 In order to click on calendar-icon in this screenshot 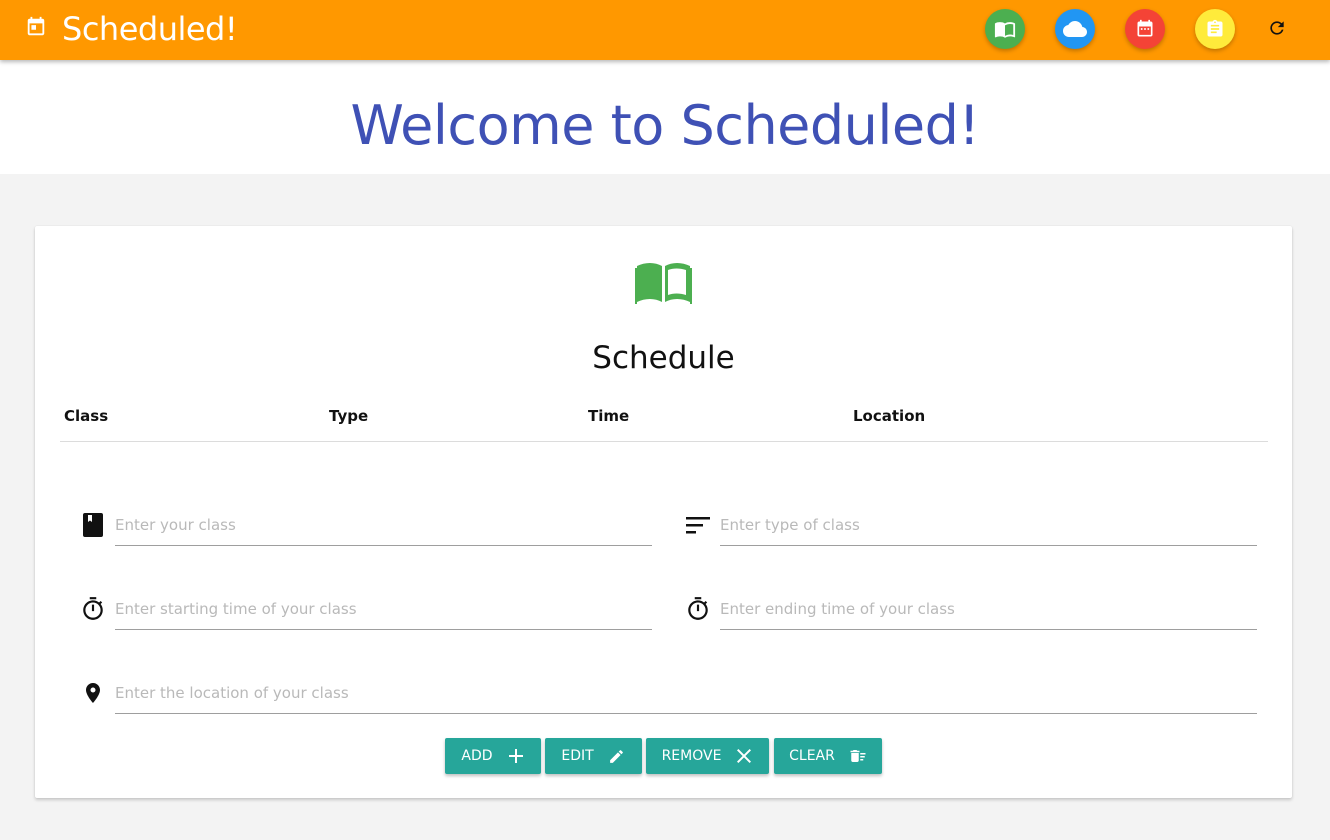, I will do `click(1145, 28)`.